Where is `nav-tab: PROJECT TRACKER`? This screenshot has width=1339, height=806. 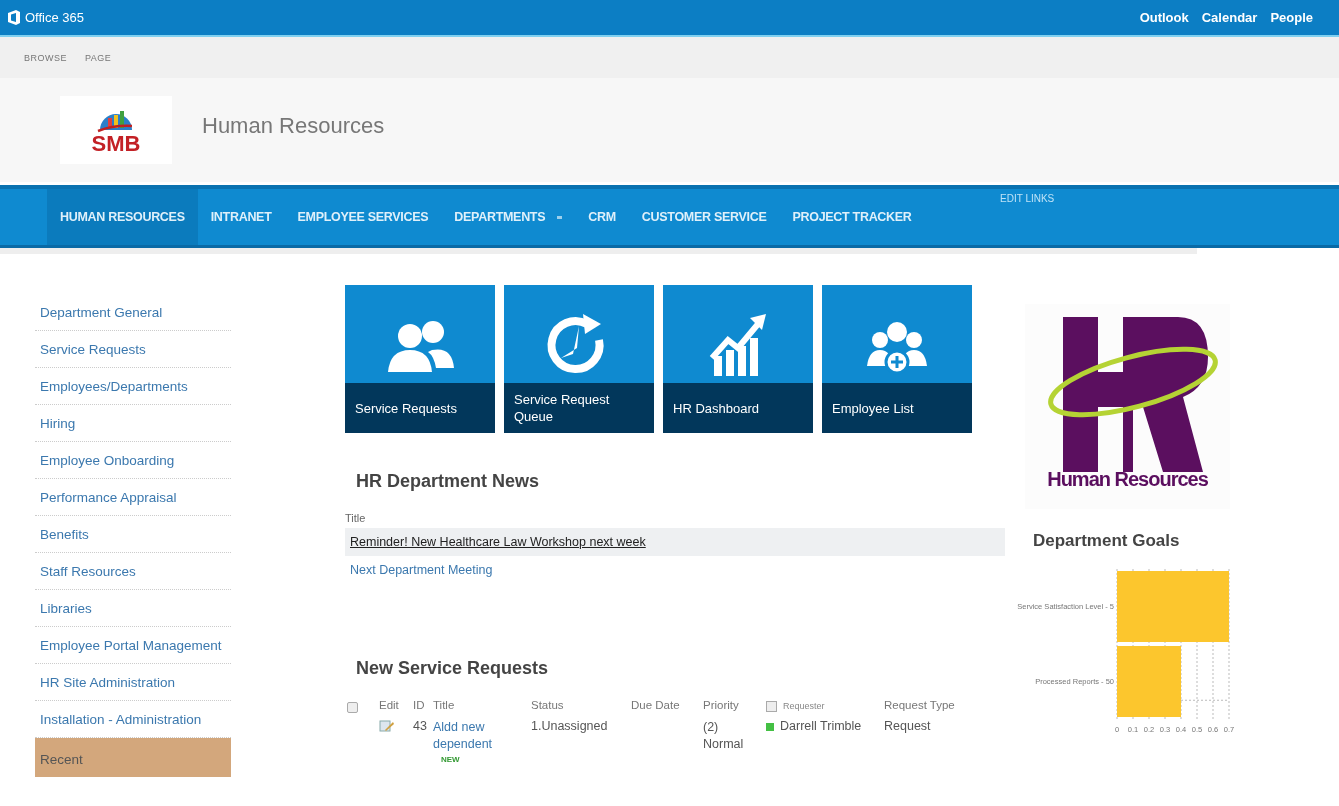
nav-tab: PROJECT TRACKER is located at coordinates (852, 217).